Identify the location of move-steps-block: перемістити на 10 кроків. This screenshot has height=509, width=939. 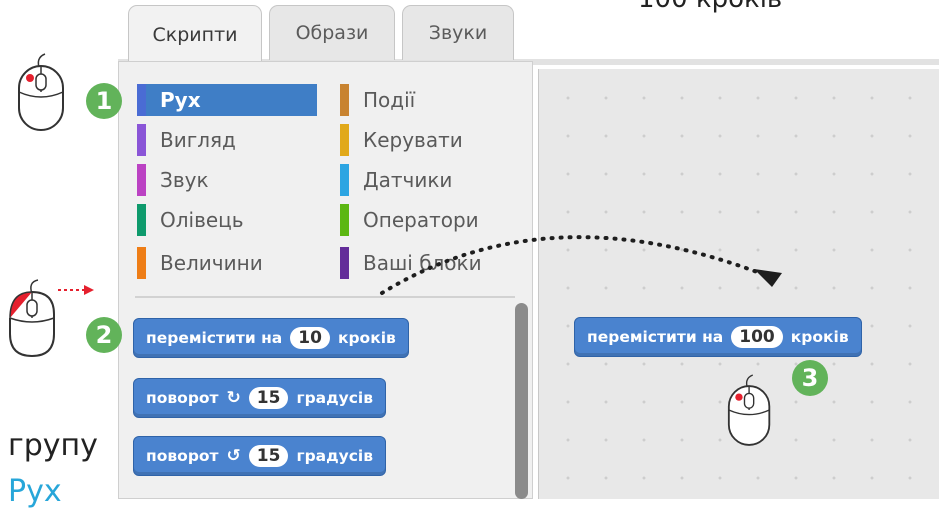
(271, 338).